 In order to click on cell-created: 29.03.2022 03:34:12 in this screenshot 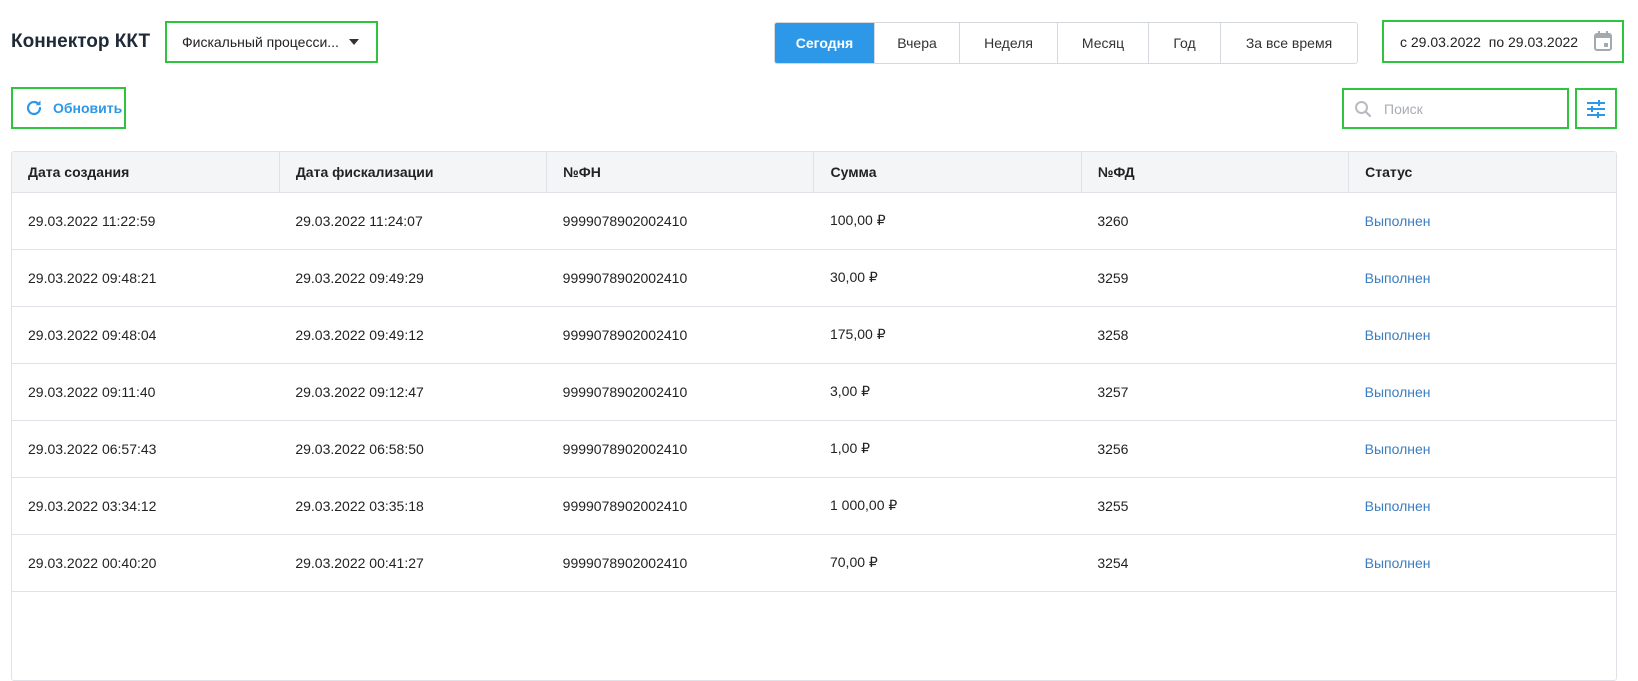, I will do `click(146, 506)`.